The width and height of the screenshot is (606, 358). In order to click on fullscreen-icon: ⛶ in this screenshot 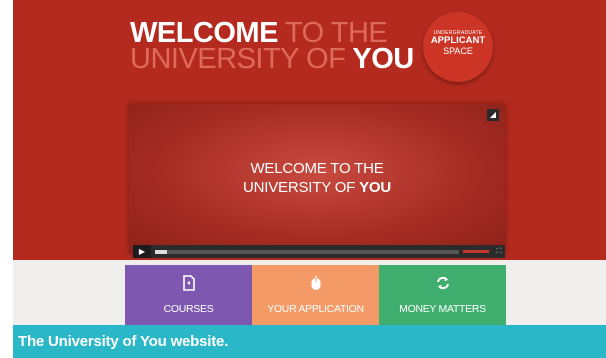, I will do `click(499, 252)`.